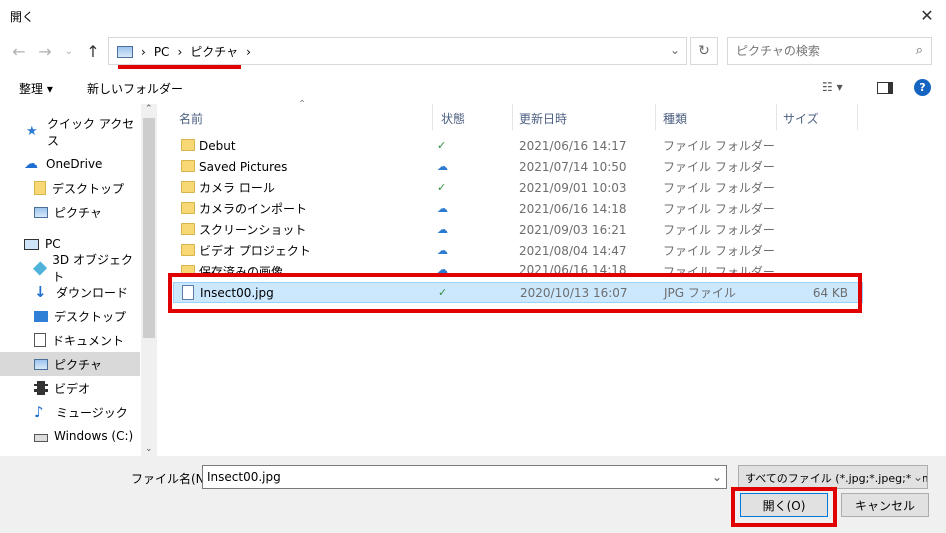 The width and height of the screenshot is (946, 533). I want to click on cube-icon, so click(40, 268).